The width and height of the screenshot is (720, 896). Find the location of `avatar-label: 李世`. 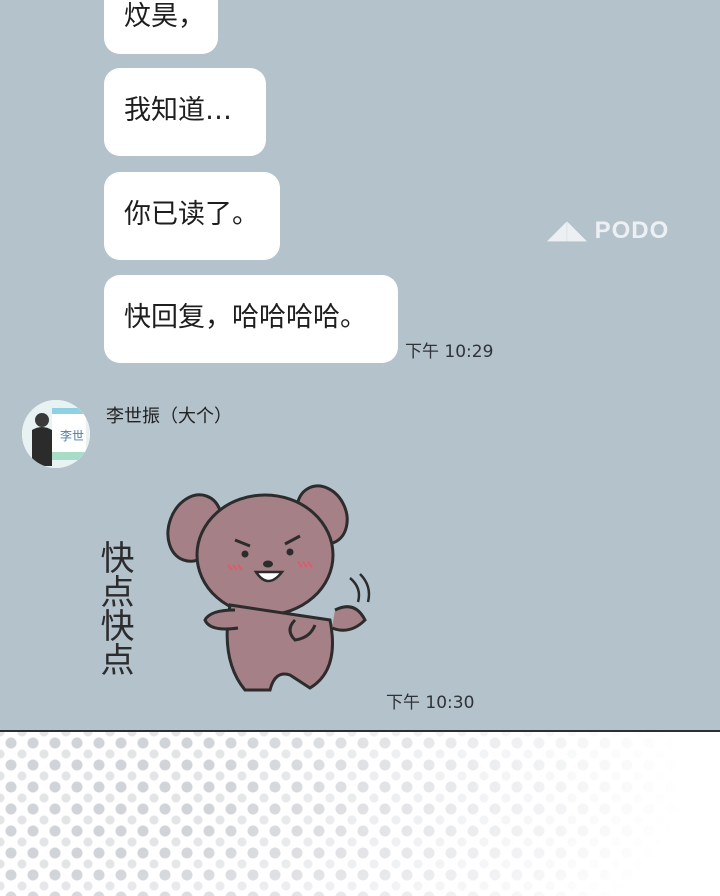

avatar-label: 李世 is located at coordinates (72, 435).